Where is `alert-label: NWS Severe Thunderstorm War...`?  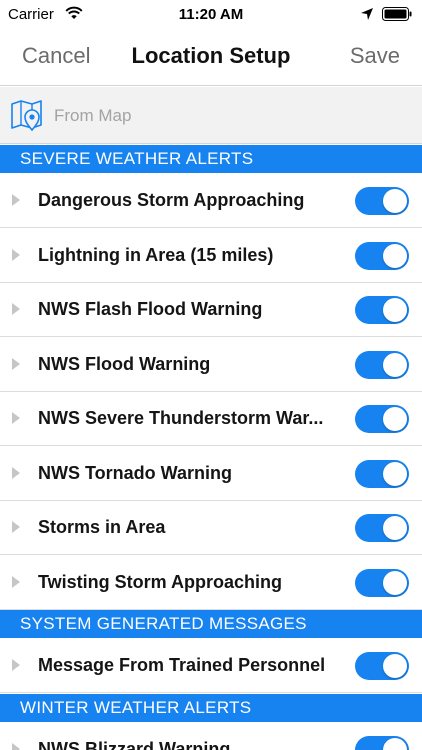 alert-label: NWS Severe Thunderstorm War... is located at coordinates (181, 418).